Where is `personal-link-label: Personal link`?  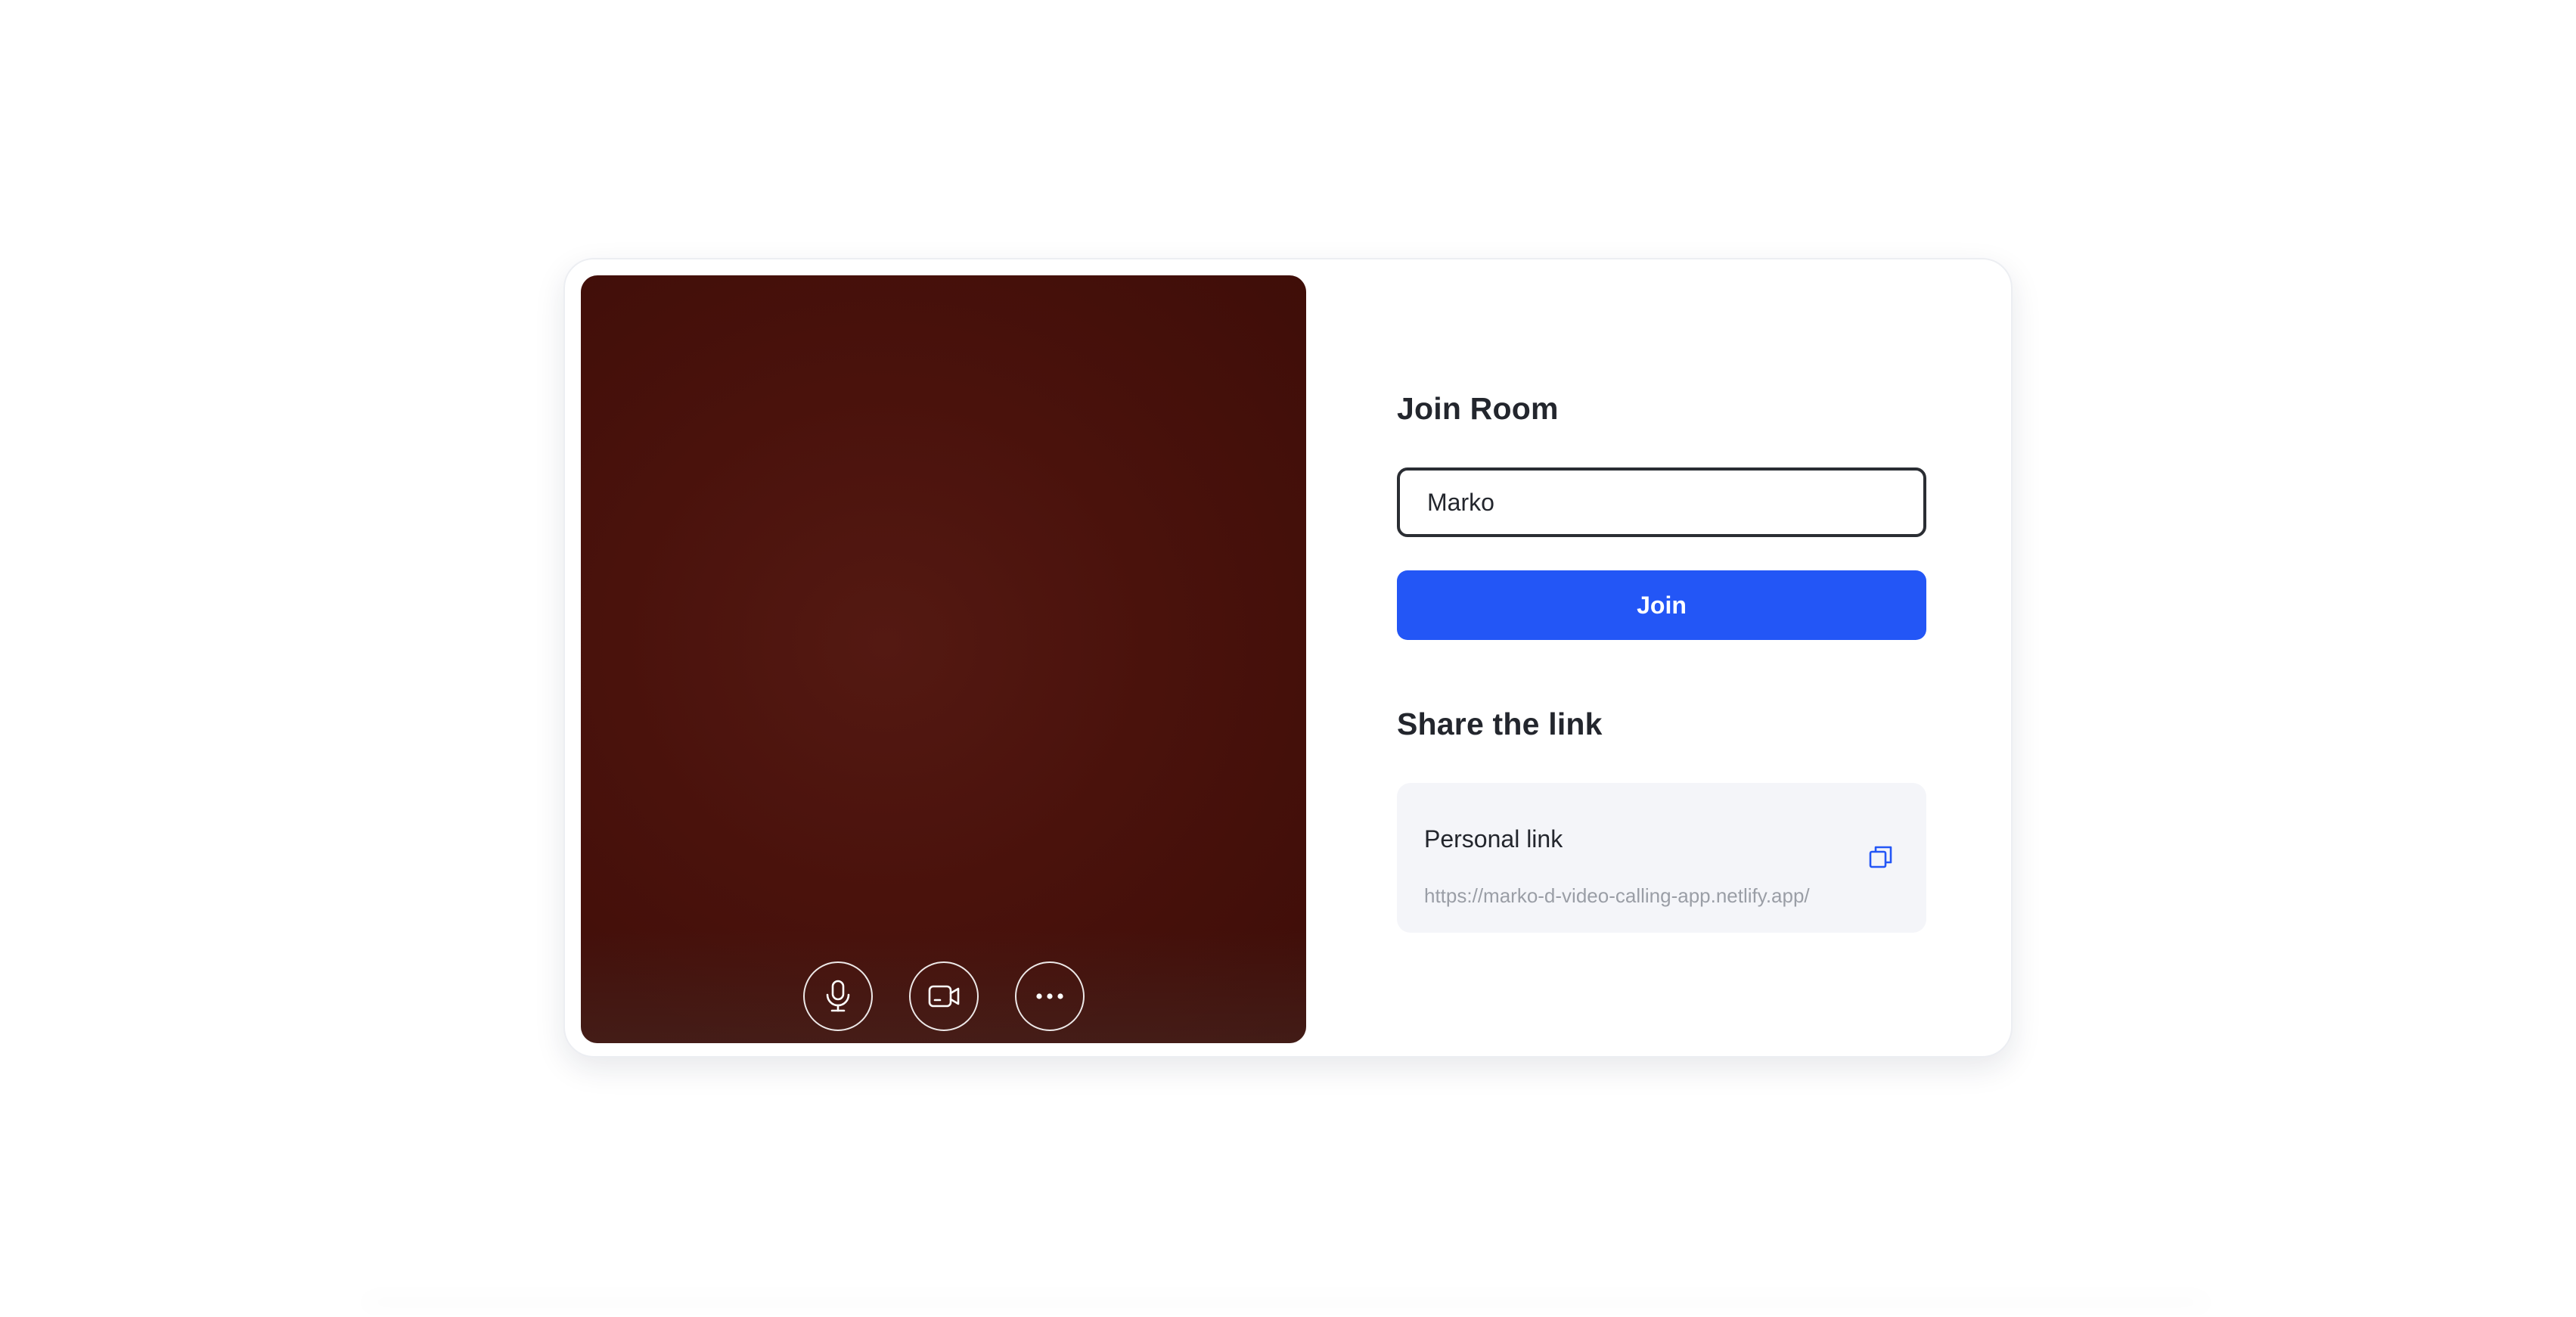
personal-link-label: Personal link is located at coordinates (1493, 839).